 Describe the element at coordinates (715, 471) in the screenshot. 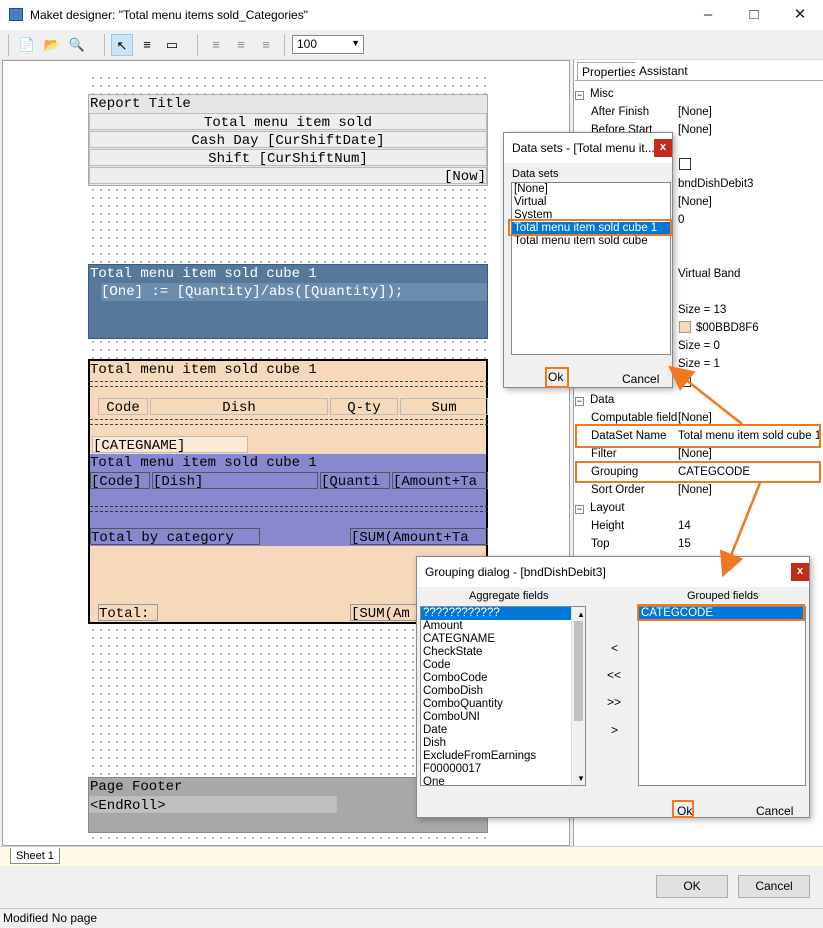

I see `annotation-arrows` at that location.